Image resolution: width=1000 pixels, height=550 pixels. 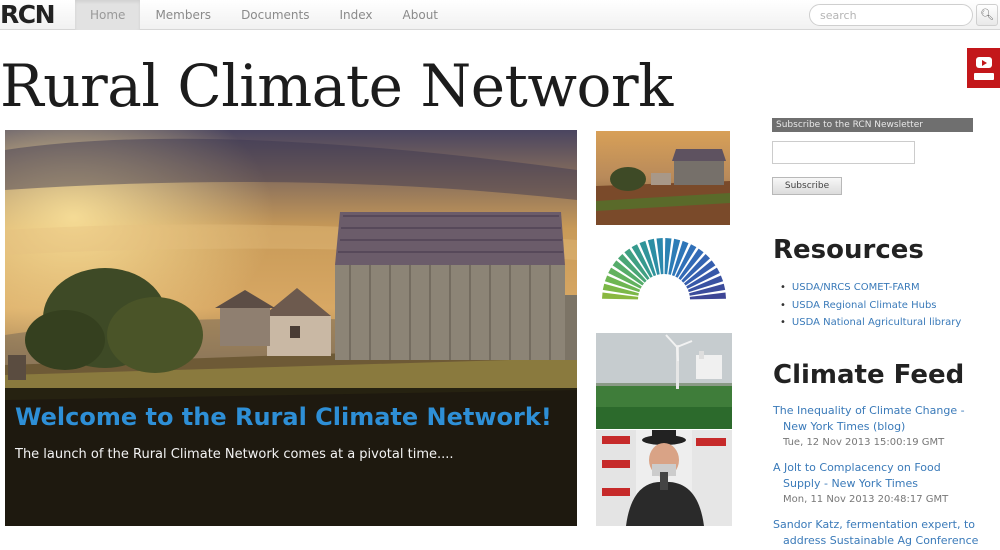 What do you see at coordinates (843, 152) in the screenshot?
I see `newsletter-email-input` at bounding box center [843, 152].